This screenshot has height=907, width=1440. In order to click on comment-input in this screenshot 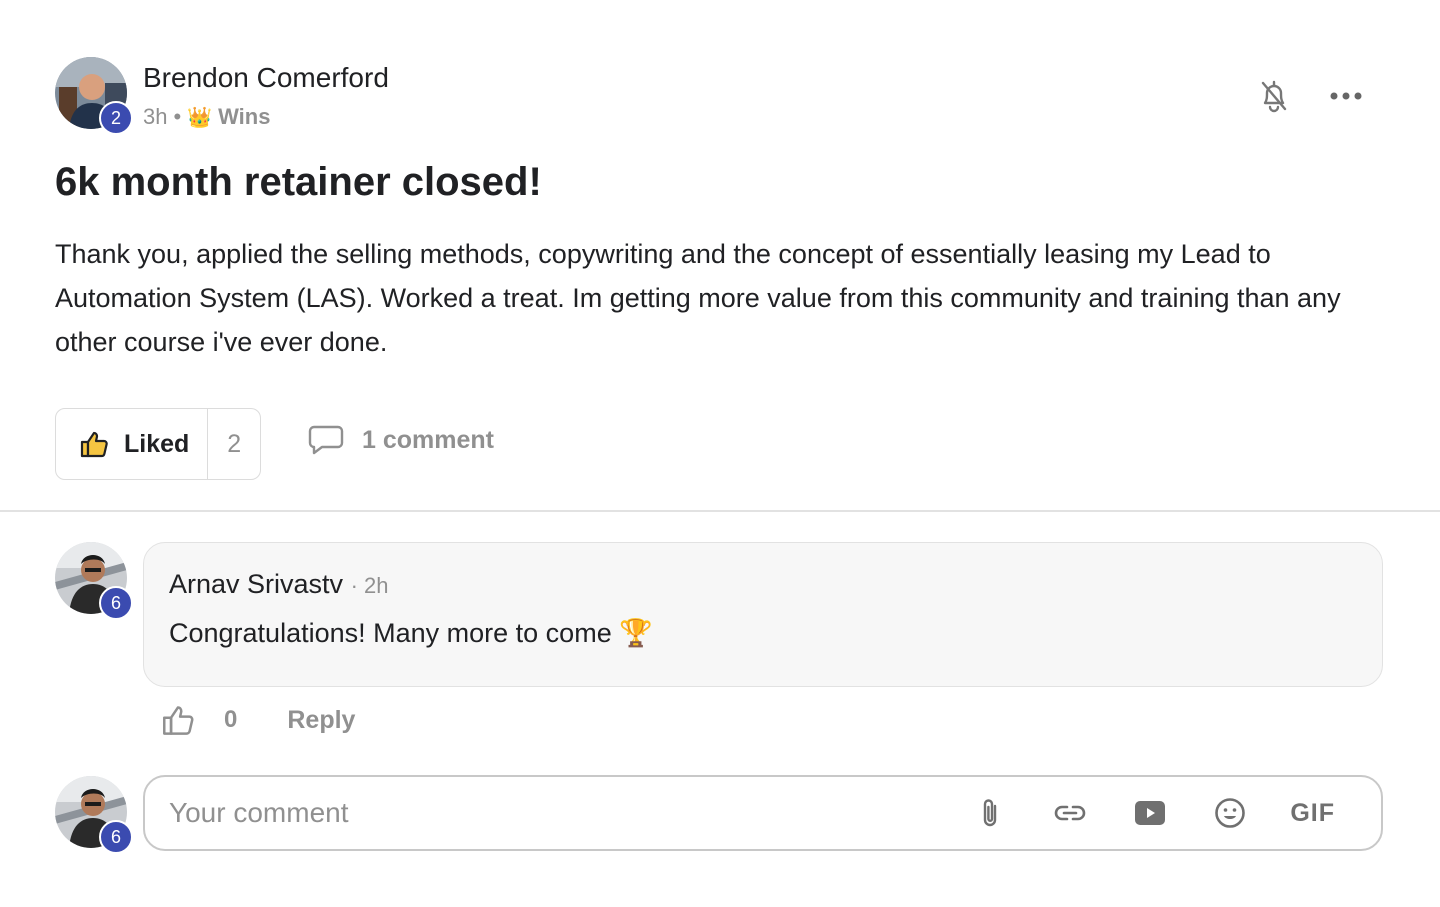, I will do `click(558, 813)`.